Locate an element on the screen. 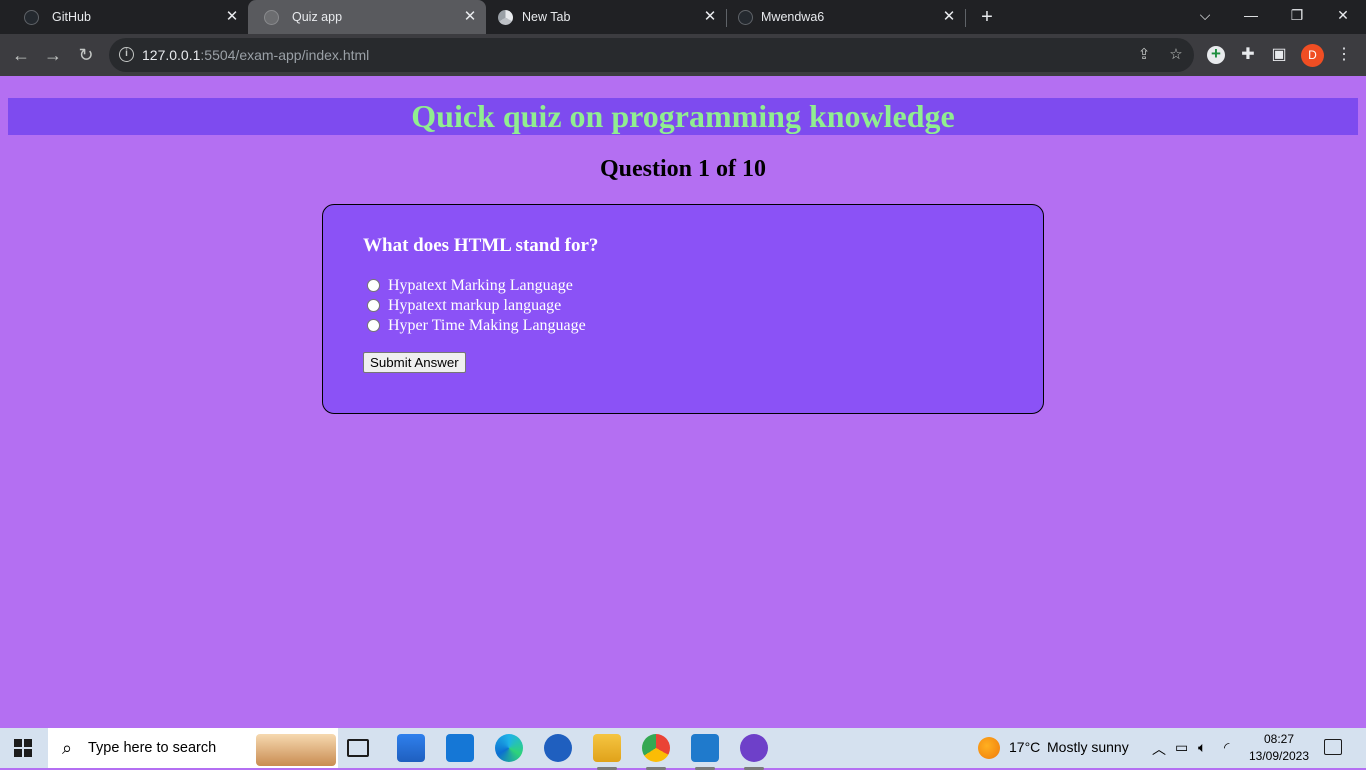 The image size is (1366, 770). extensions-puzzle-icon: ✚ is located at coordinates (1248, 55).